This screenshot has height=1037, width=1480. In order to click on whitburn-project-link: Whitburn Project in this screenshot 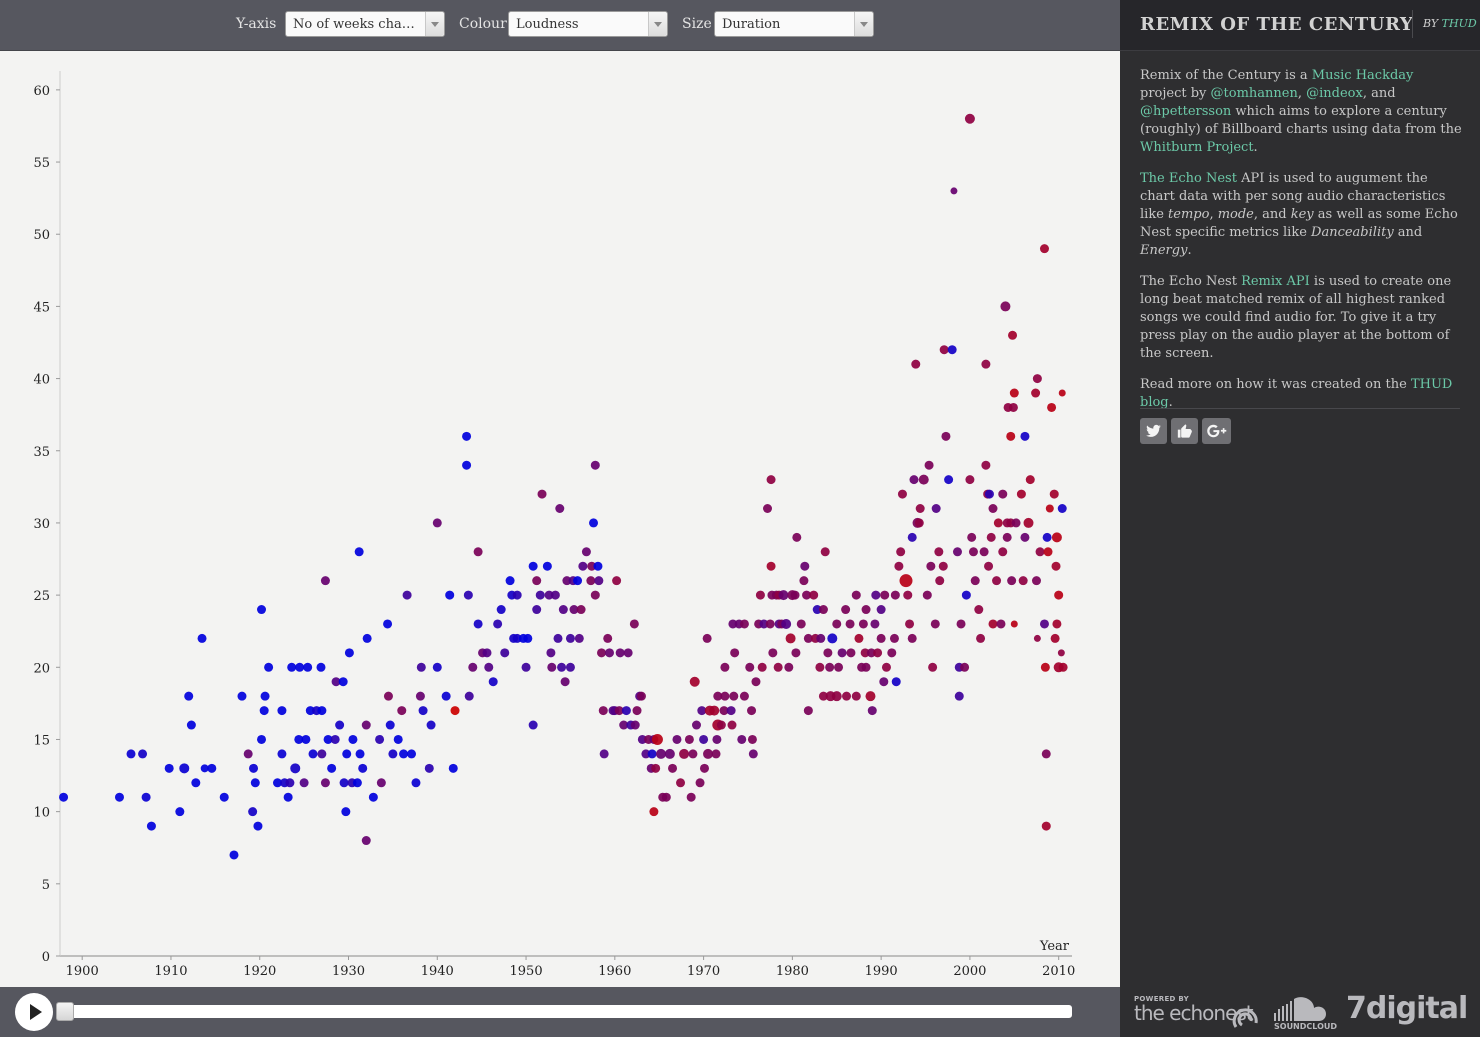, I will do `click(1197, 147)`.